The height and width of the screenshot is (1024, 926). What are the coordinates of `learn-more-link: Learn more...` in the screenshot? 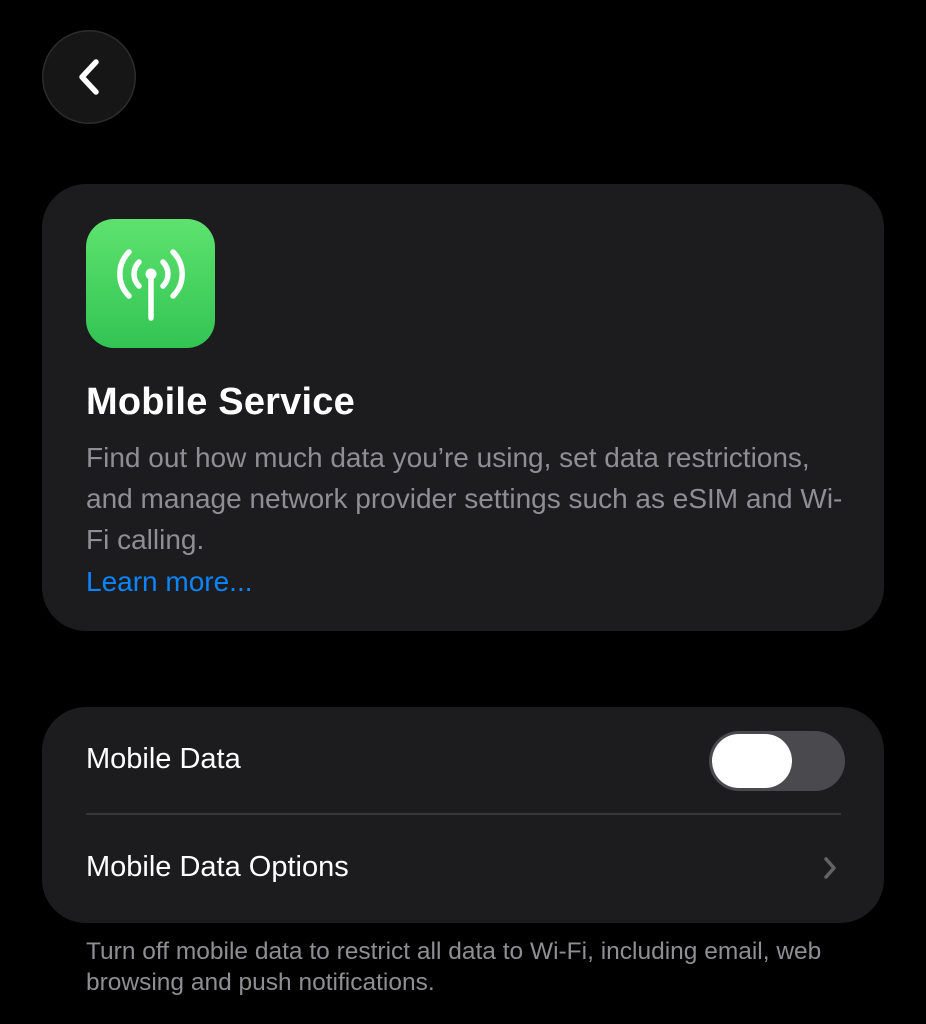 It's located at (169, 581).